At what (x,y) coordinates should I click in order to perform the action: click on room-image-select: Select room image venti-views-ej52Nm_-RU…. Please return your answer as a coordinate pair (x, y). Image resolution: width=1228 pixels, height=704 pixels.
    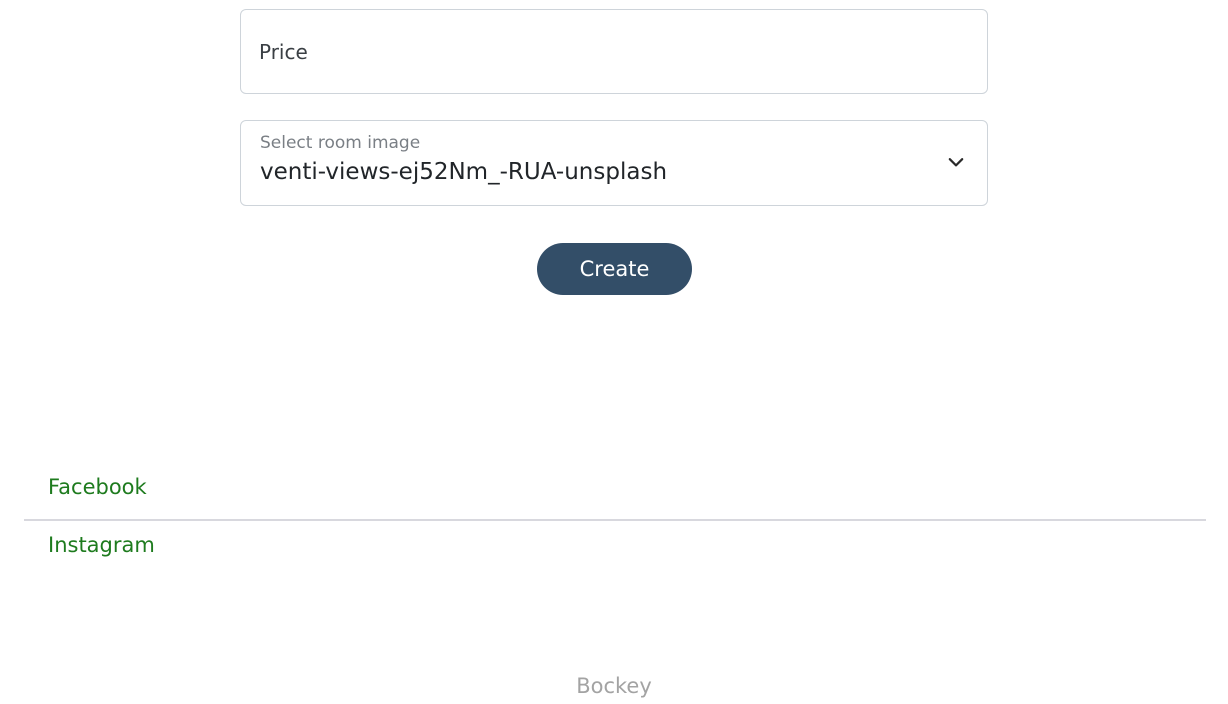
    Looking at the image, I should click on (614, 163).